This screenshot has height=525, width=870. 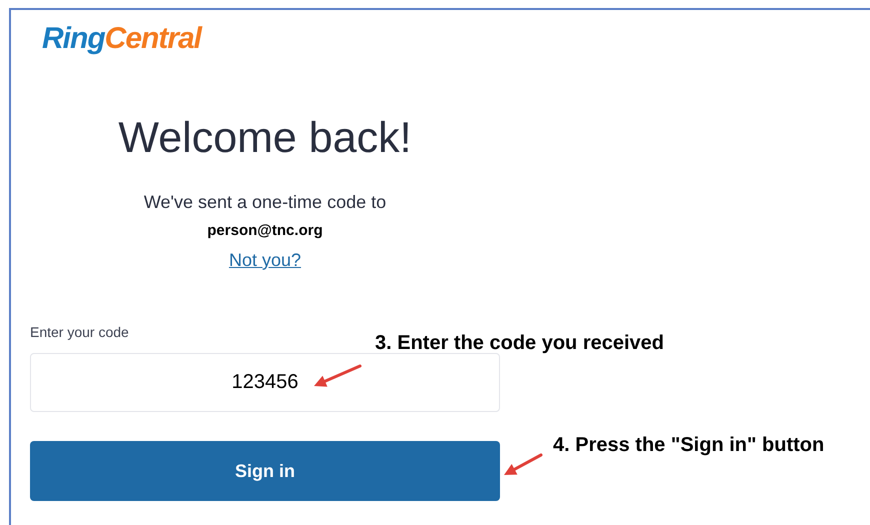 What do you see at coordinates (265, 202) in the screenshot?
I see `message-text: We've sent a one-time code to` at bounding box center [265, 202].